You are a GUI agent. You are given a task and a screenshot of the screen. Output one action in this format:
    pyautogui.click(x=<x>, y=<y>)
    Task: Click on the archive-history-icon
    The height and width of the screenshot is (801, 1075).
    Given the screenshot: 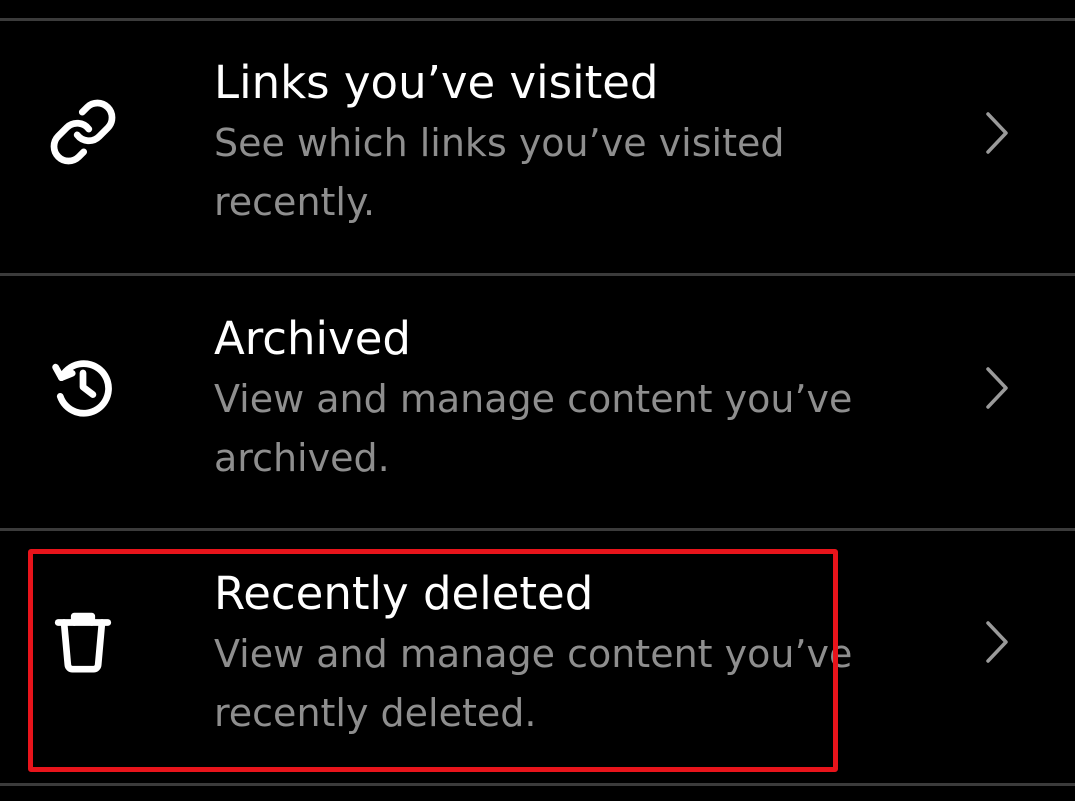 What is the action you would take?
    pyautogui.click(x=83, y=387)
    